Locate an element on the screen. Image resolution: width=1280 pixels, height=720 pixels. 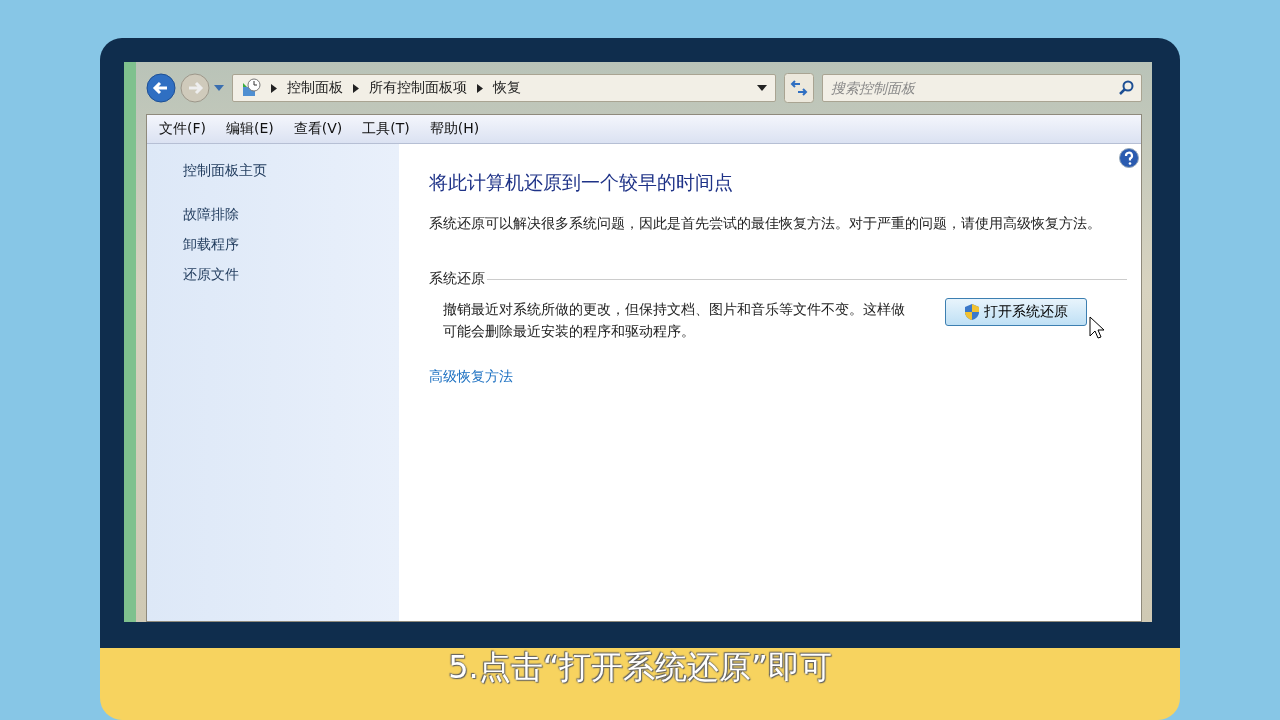
sidebar-link: 还原文件 is located at coordinates (291, 275).